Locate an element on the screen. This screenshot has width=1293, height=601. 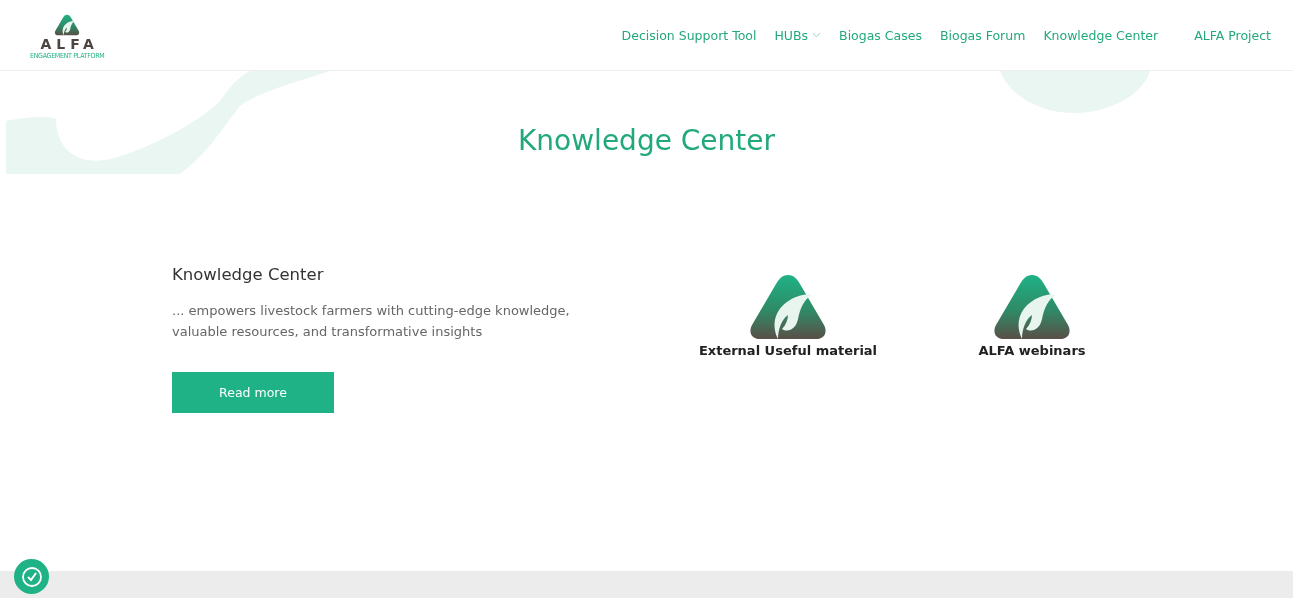
tile-label: External Useful material is located at coordinates (788, 350).